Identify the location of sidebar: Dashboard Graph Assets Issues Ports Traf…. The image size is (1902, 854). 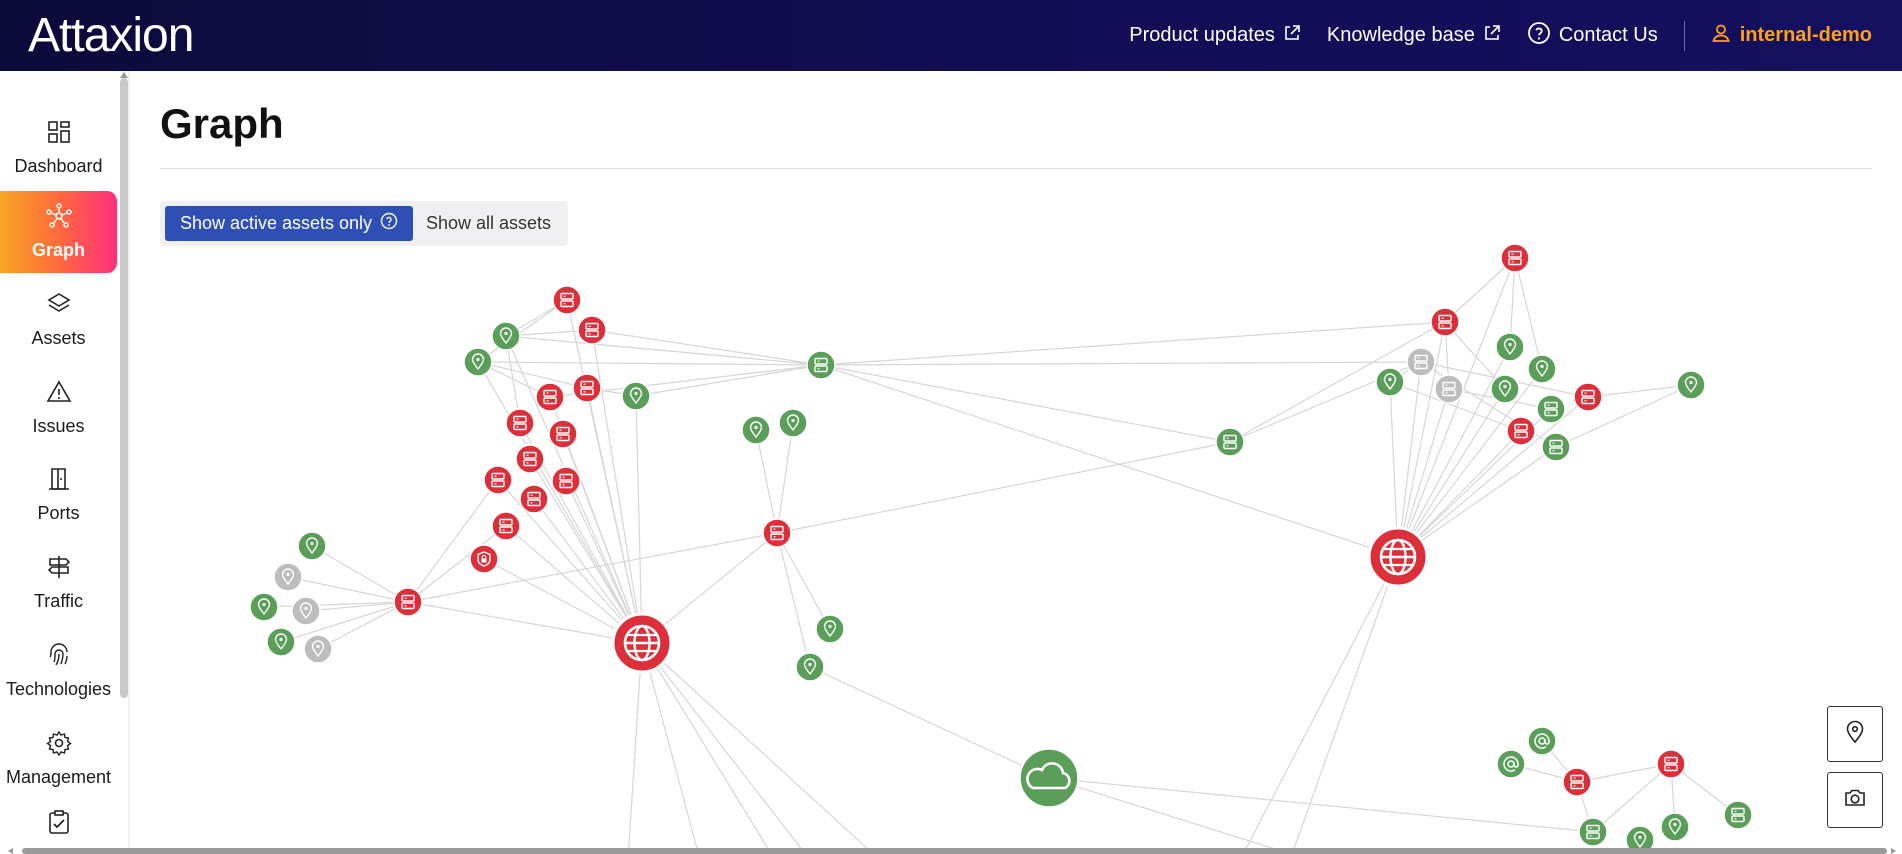
(58, 462).